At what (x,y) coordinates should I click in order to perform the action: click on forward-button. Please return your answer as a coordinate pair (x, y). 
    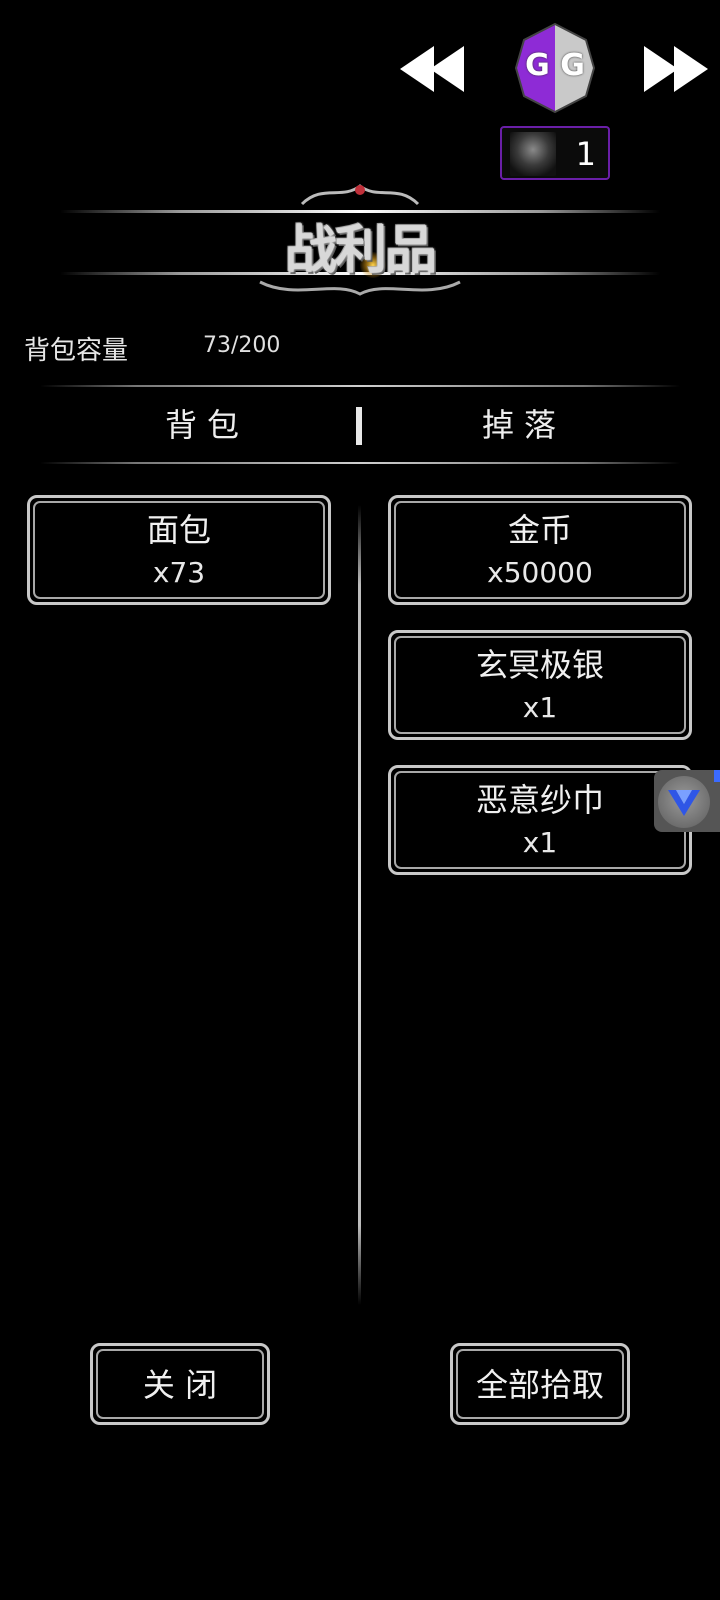
    Looking at the image, I should click on (674, 71).